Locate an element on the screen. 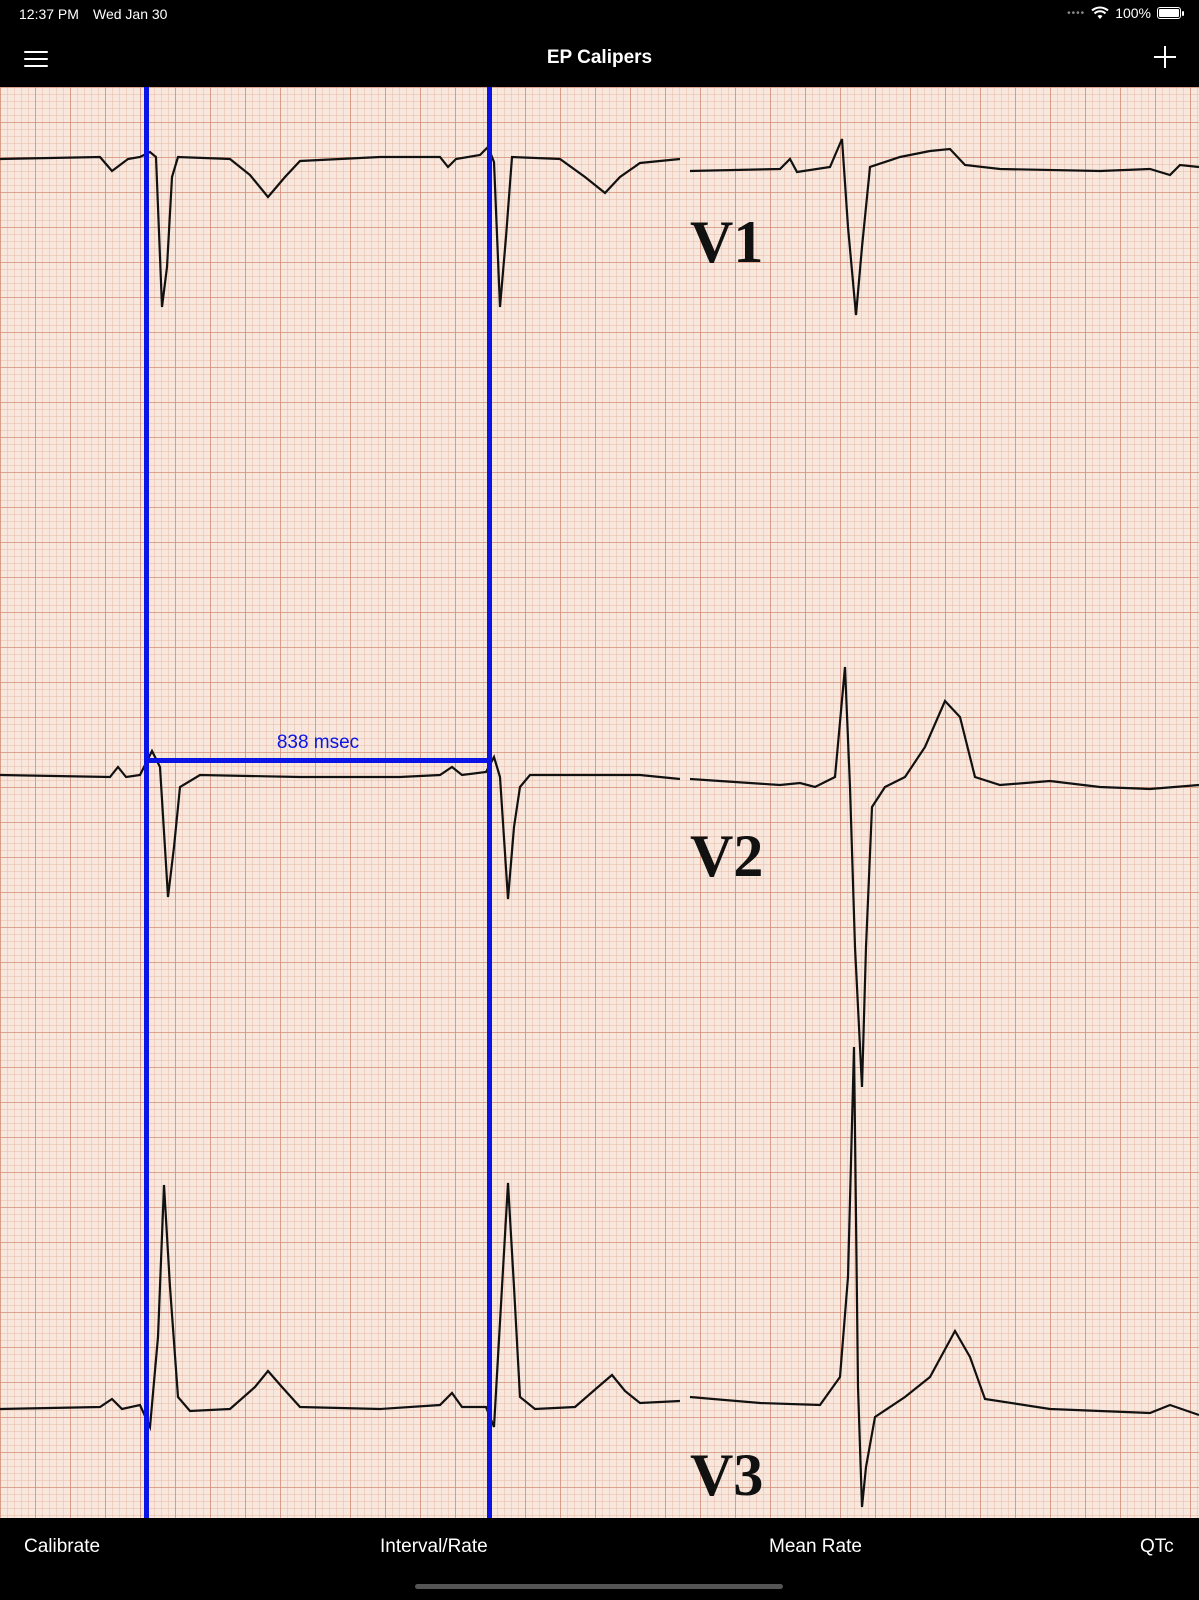 The width and height of the screenshot is (1199, 1600). signal-dots-icon: •••• is located at coordinates (1076, 13).